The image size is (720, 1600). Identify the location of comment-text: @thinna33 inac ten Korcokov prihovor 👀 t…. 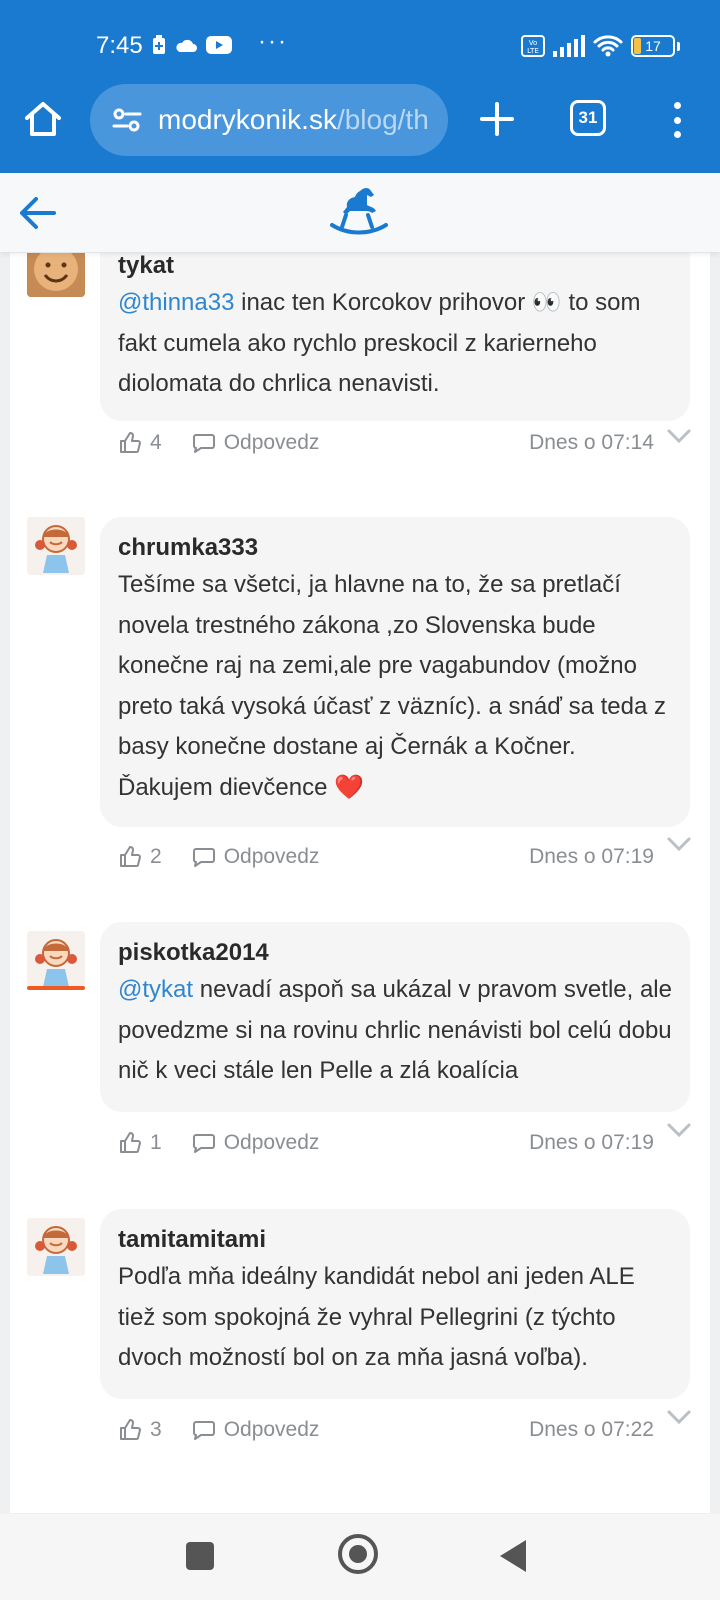
(395, 344).